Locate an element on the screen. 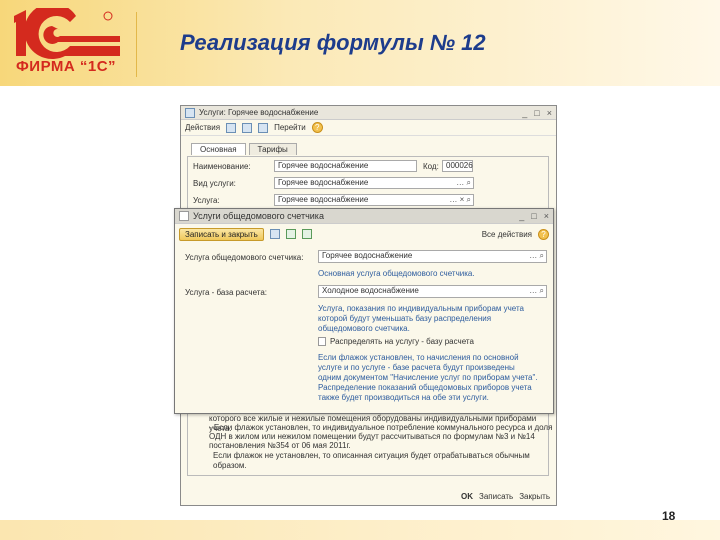  code-field: 000026 is located at coordinates (457, 166).